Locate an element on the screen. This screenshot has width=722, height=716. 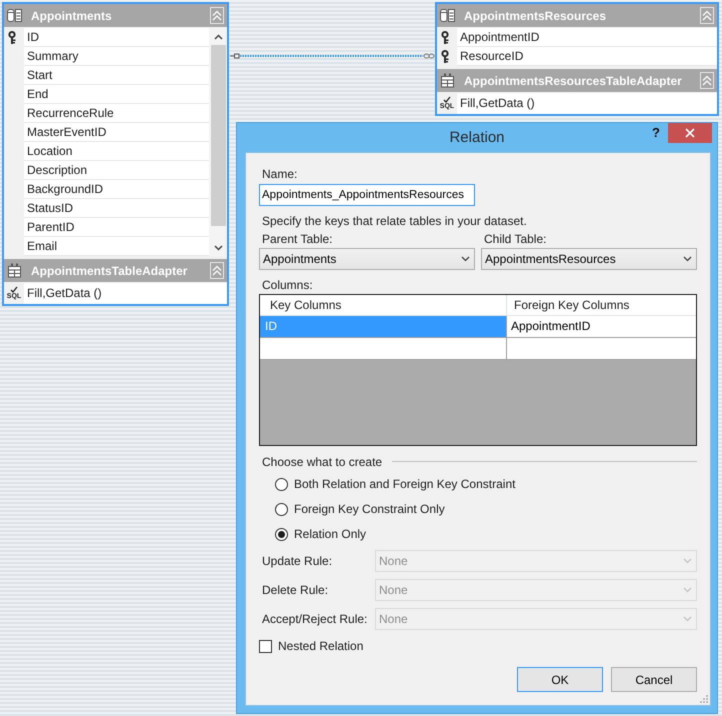
radio-label: Foreign Key Constraint Only is located at coordinates (369, 509).